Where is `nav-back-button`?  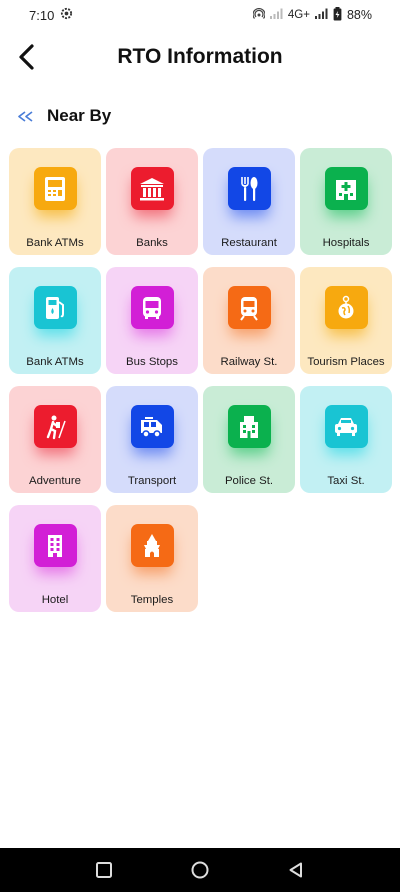 nav-back-button is located at coordinates (296, 870).